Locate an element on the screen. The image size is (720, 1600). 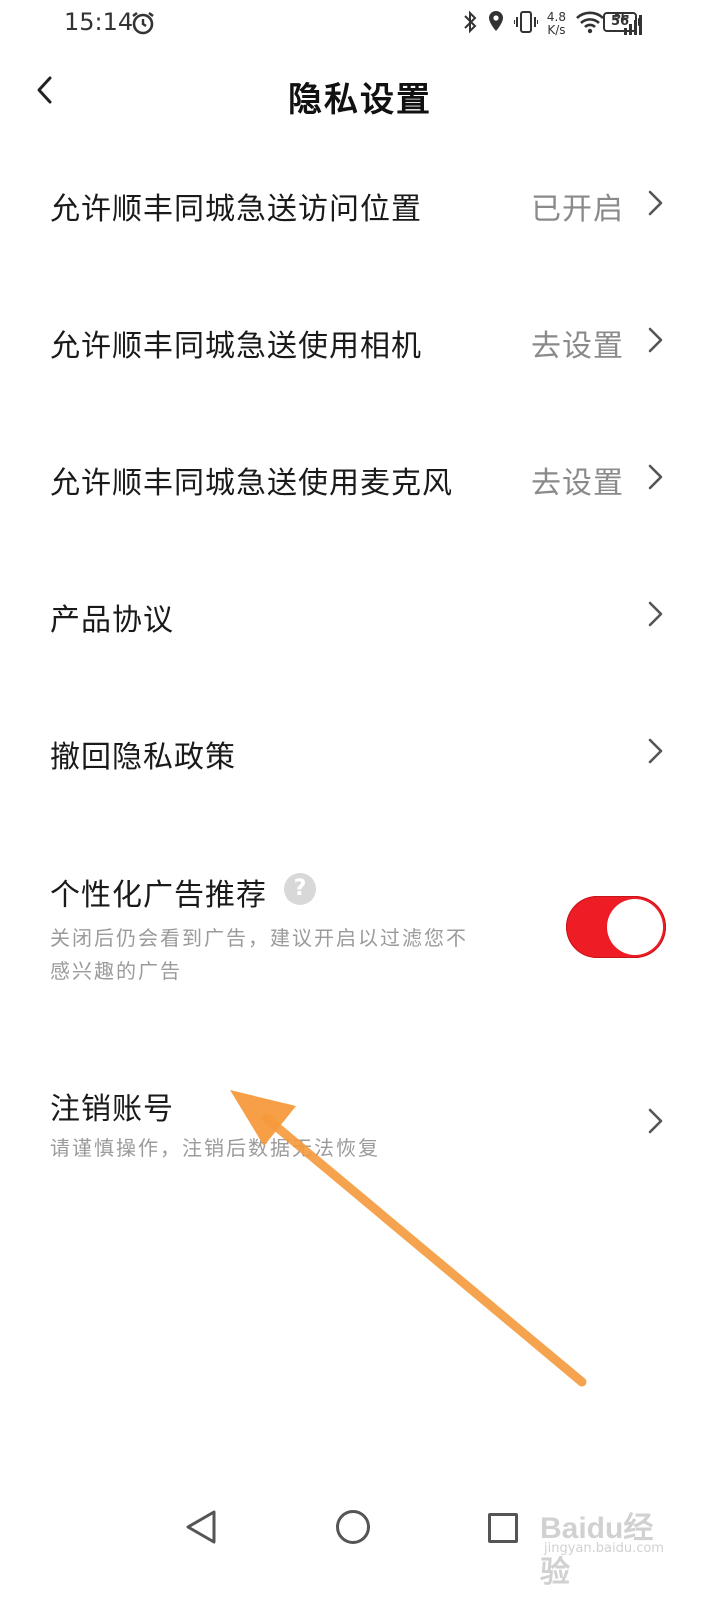
setting-row-camera: 允许顺丰同城急送使用相机 去设置 is located at coordinates (360, 347).